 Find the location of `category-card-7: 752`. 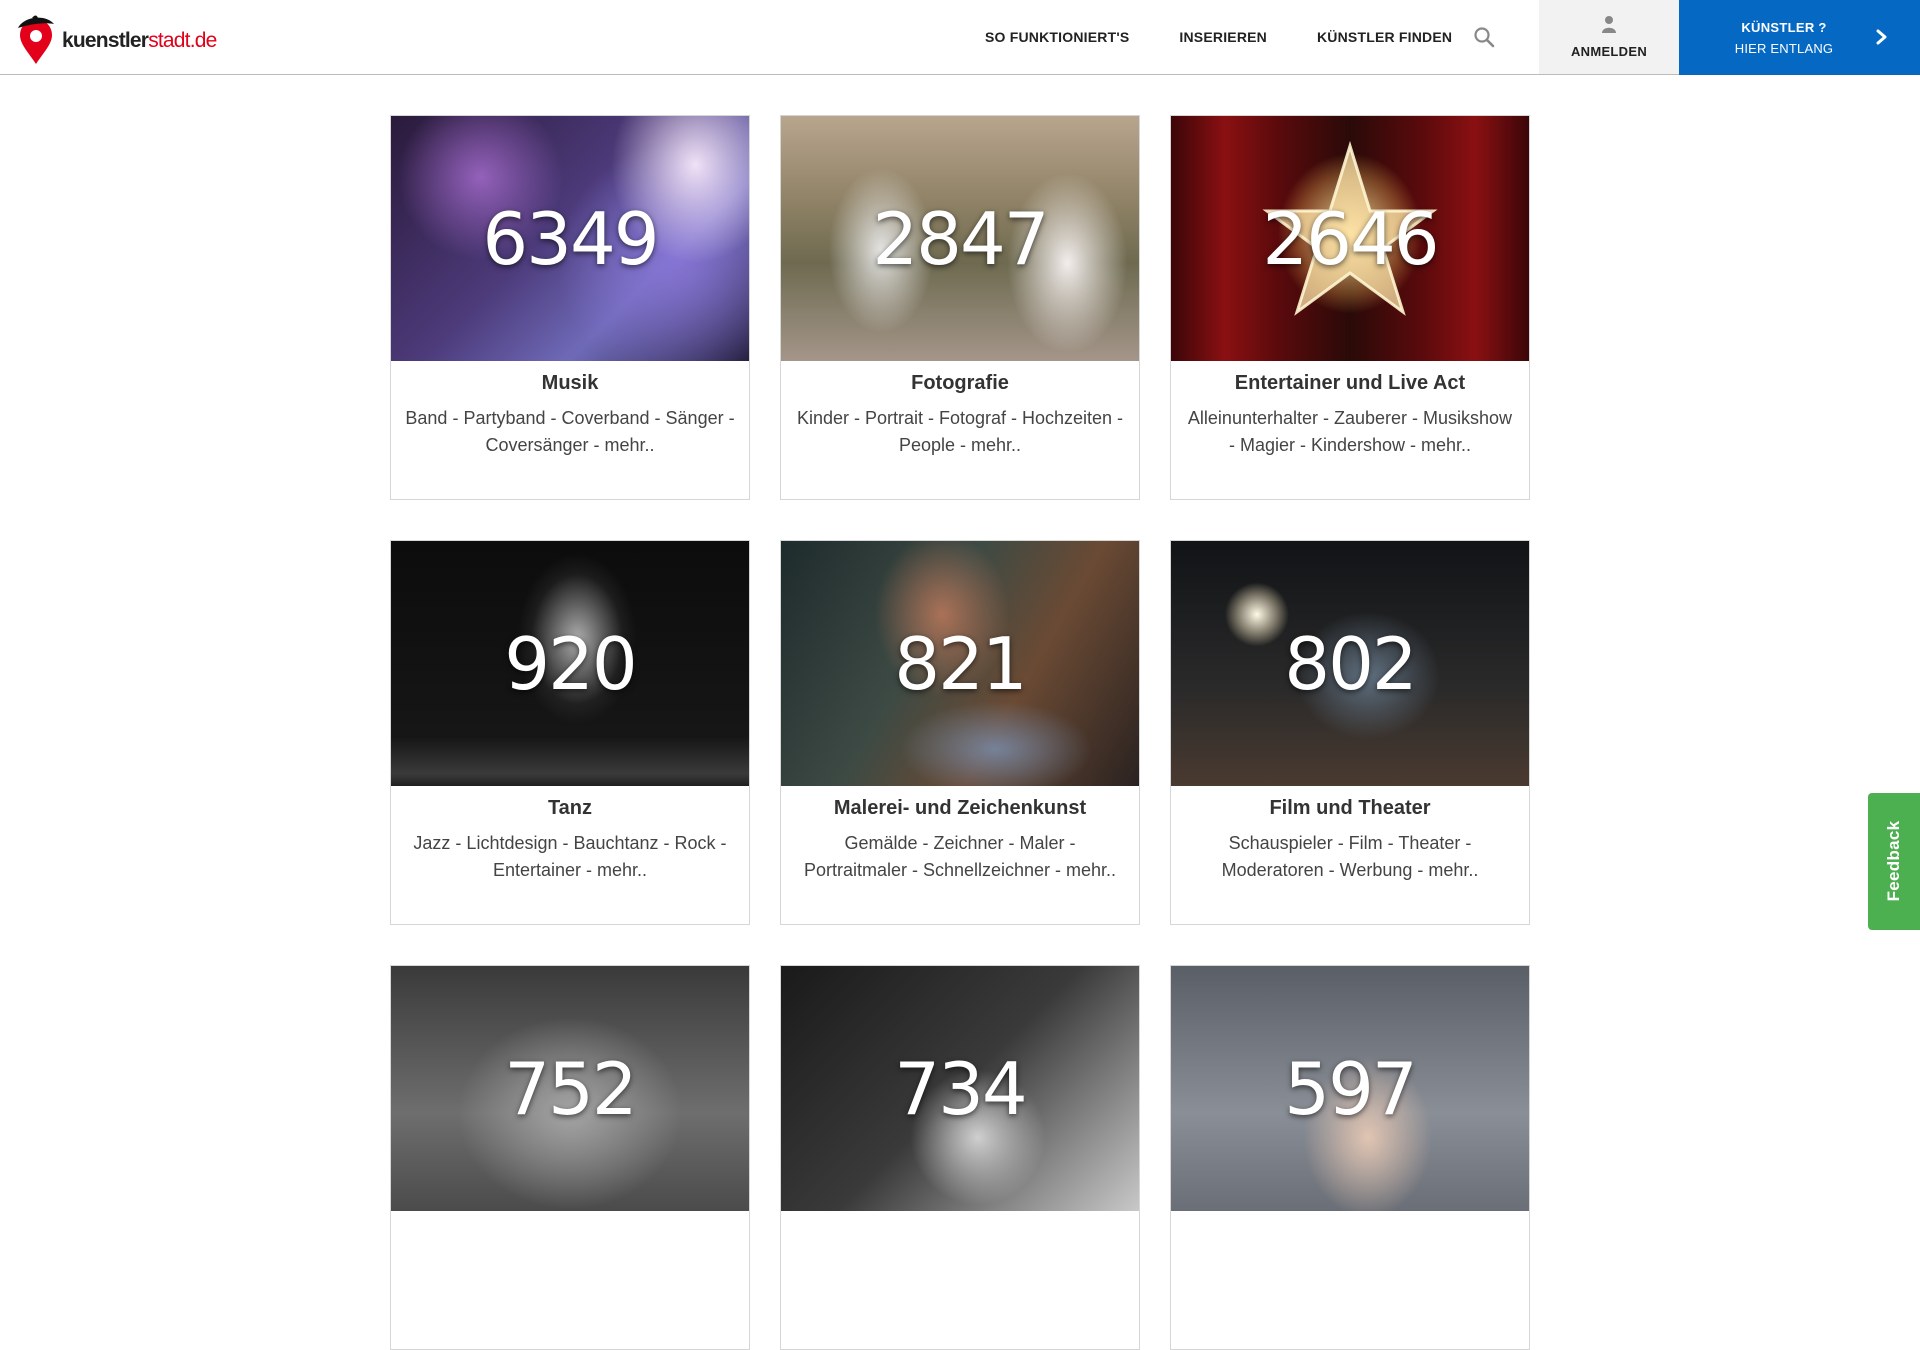

category-card-7: 752 is located at coordinates (570, 1157).